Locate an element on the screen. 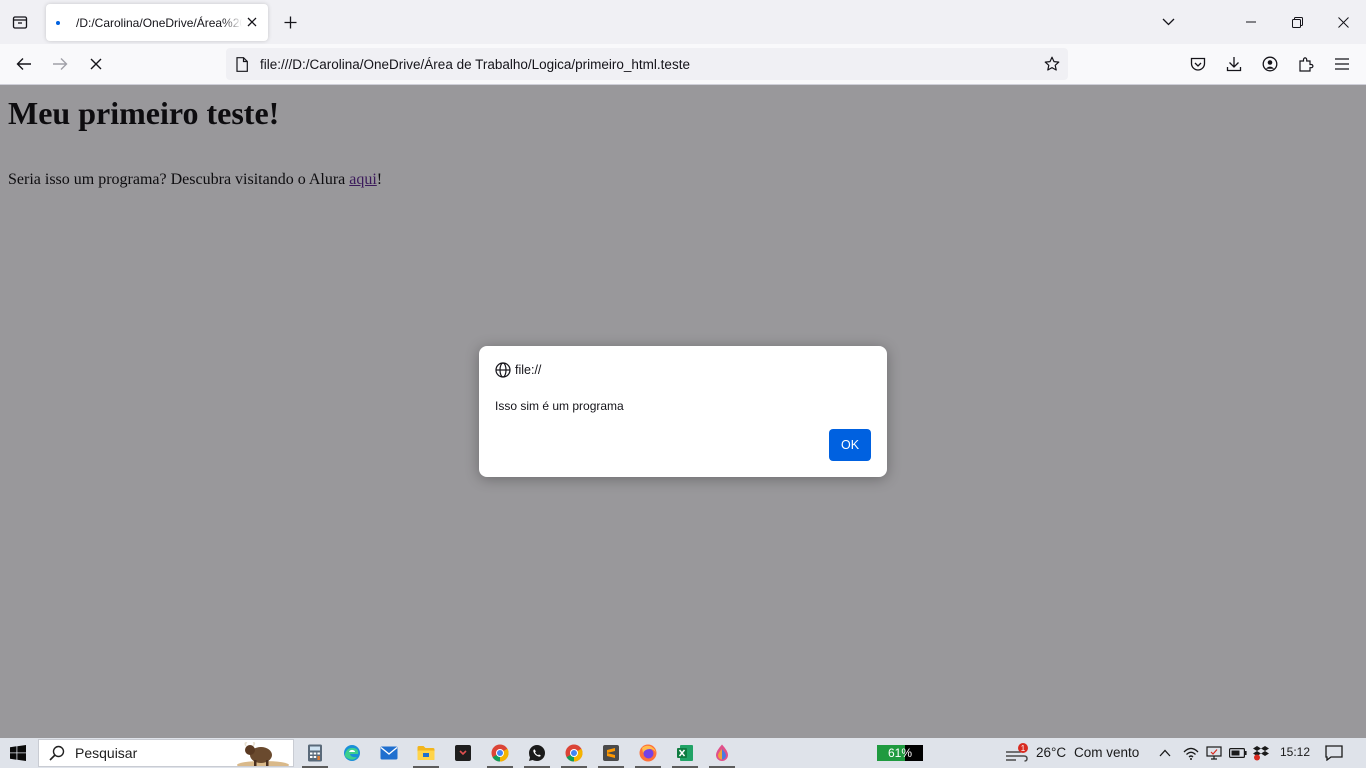 The image size is (1366, 768). bookmark-star-button is located at coordinates (1052, 64).